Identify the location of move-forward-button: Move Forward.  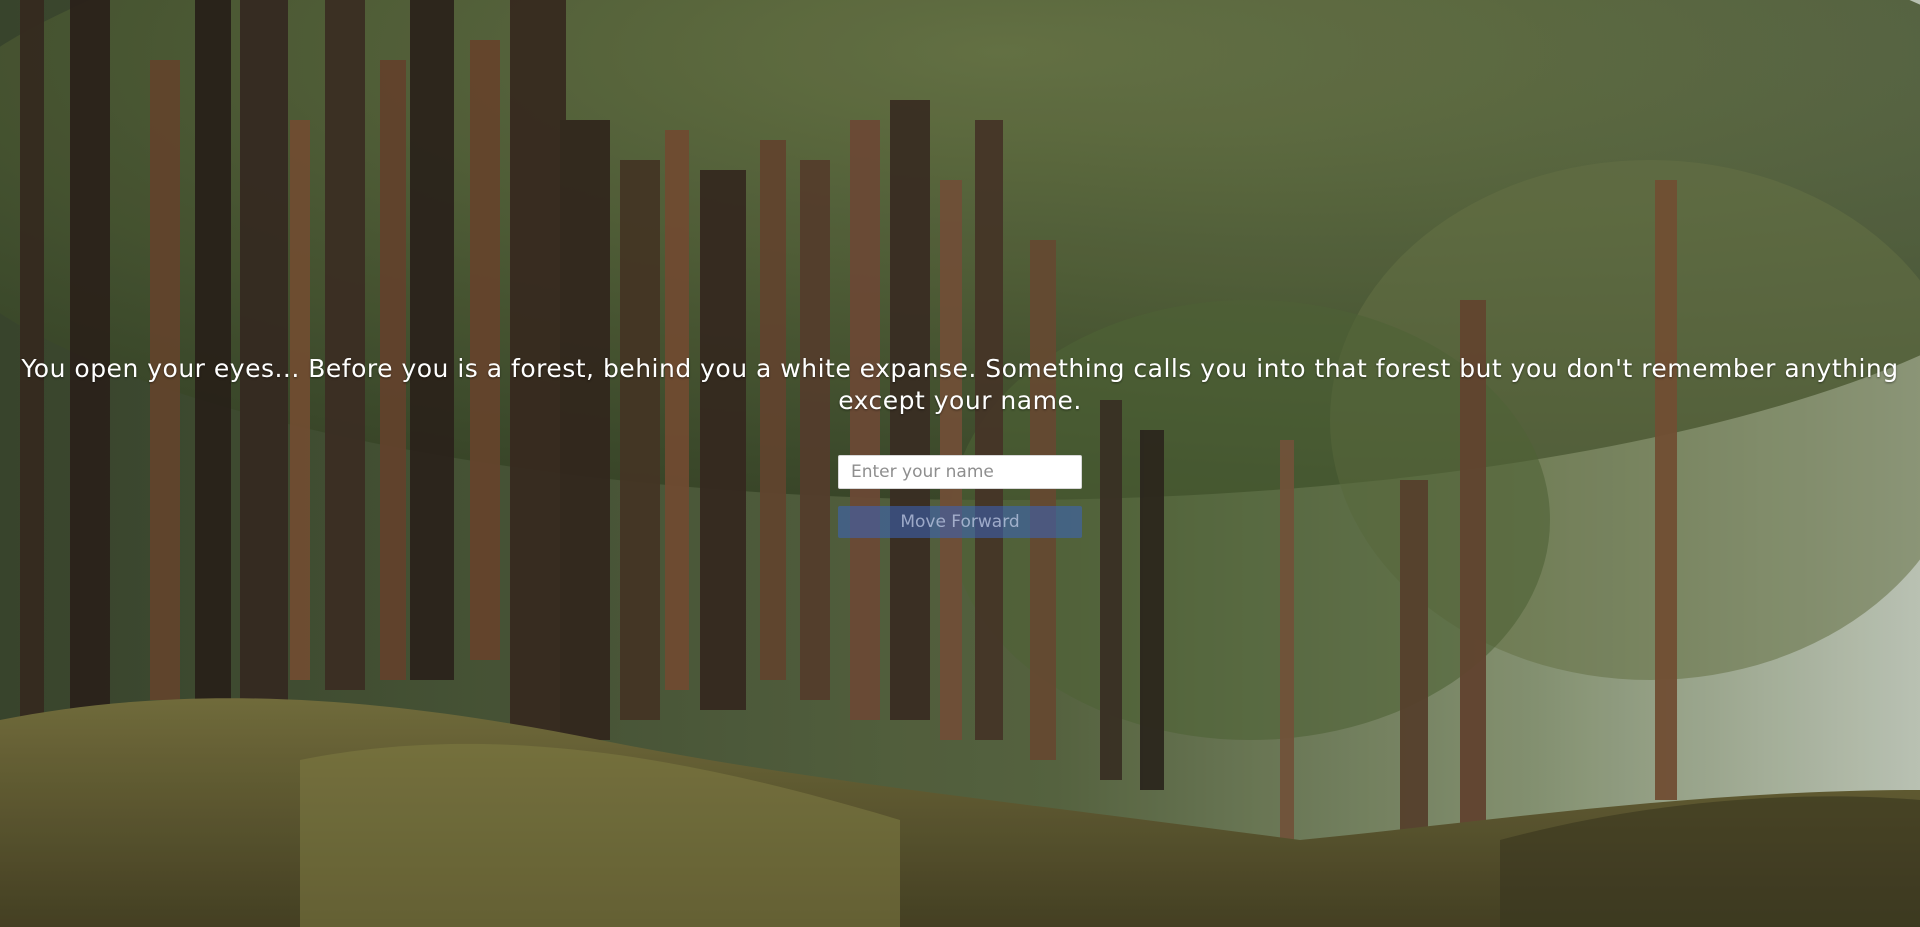
(960, 522).